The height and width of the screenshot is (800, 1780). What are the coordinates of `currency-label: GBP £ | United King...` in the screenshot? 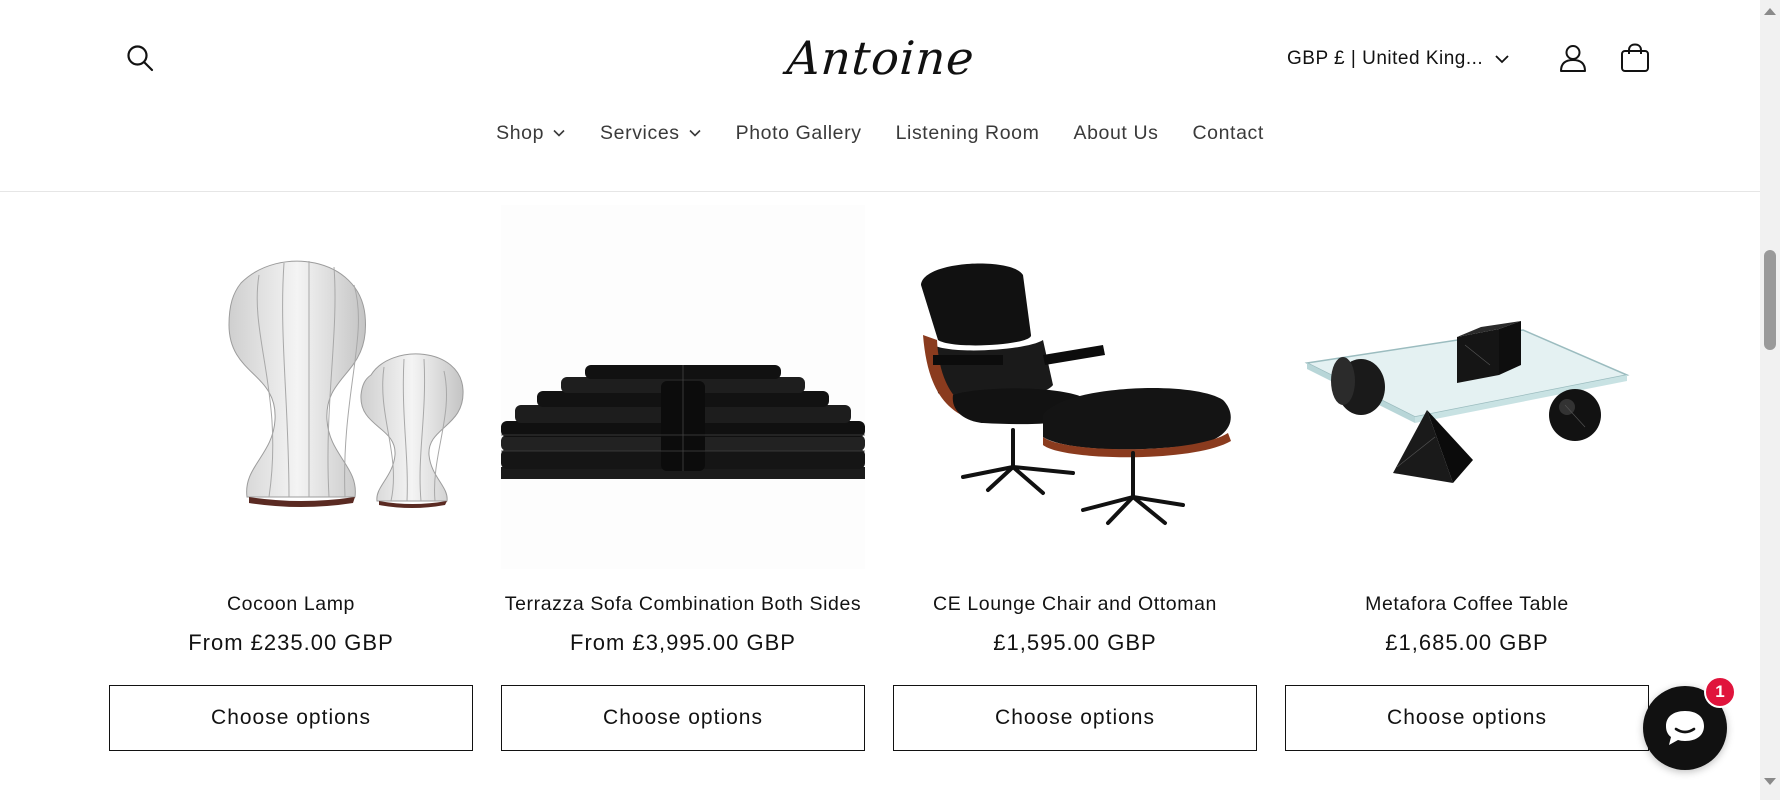 It's located at (1385, 58).